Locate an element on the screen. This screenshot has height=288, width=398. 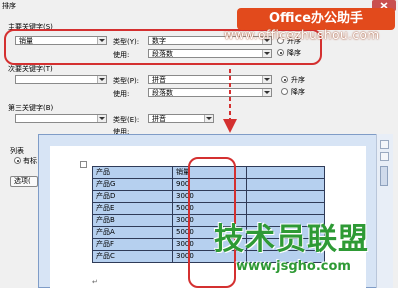
header-row-label: 有标 is located at coordinates (30, 161).